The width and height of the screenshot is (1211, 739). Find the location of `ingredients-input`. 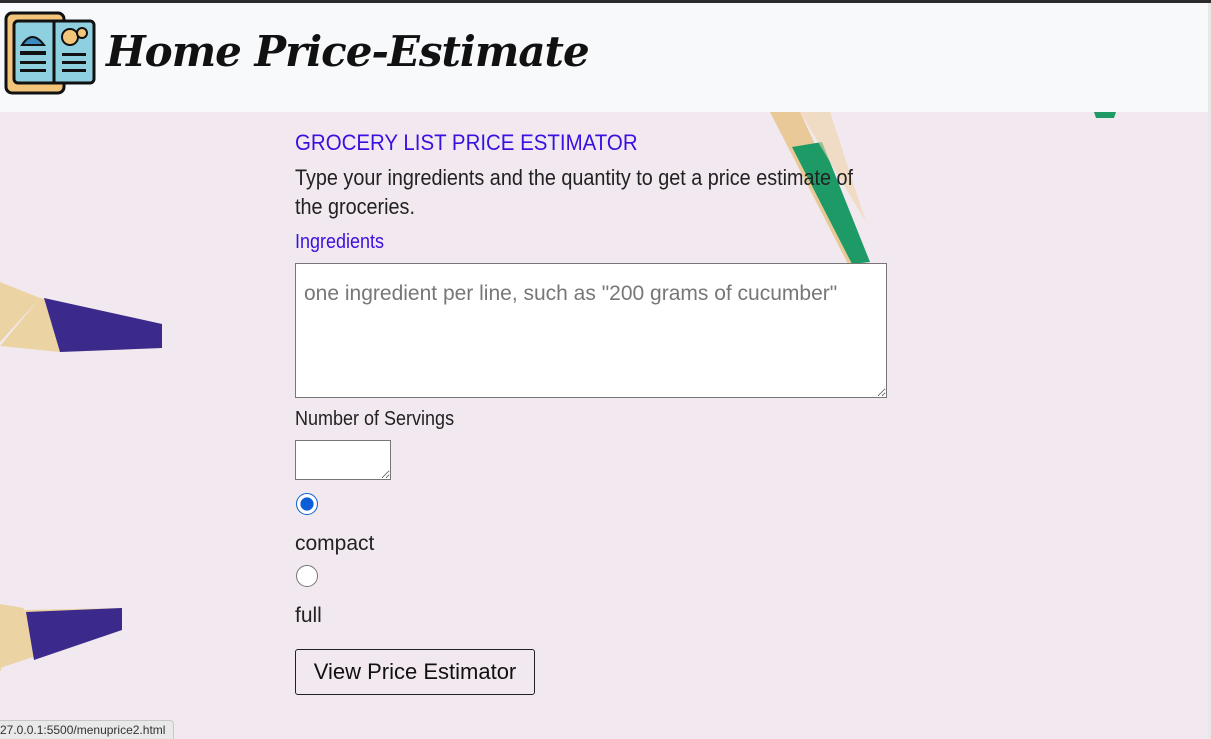

ingredients-input is located at coordinates (591, 330).